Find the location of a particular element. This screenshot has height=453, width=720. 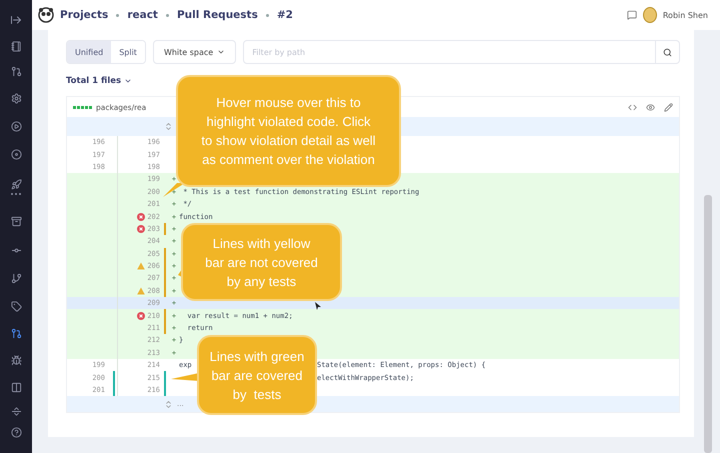

breadcrumb-link: Projects is located at coordinates (84, 15).